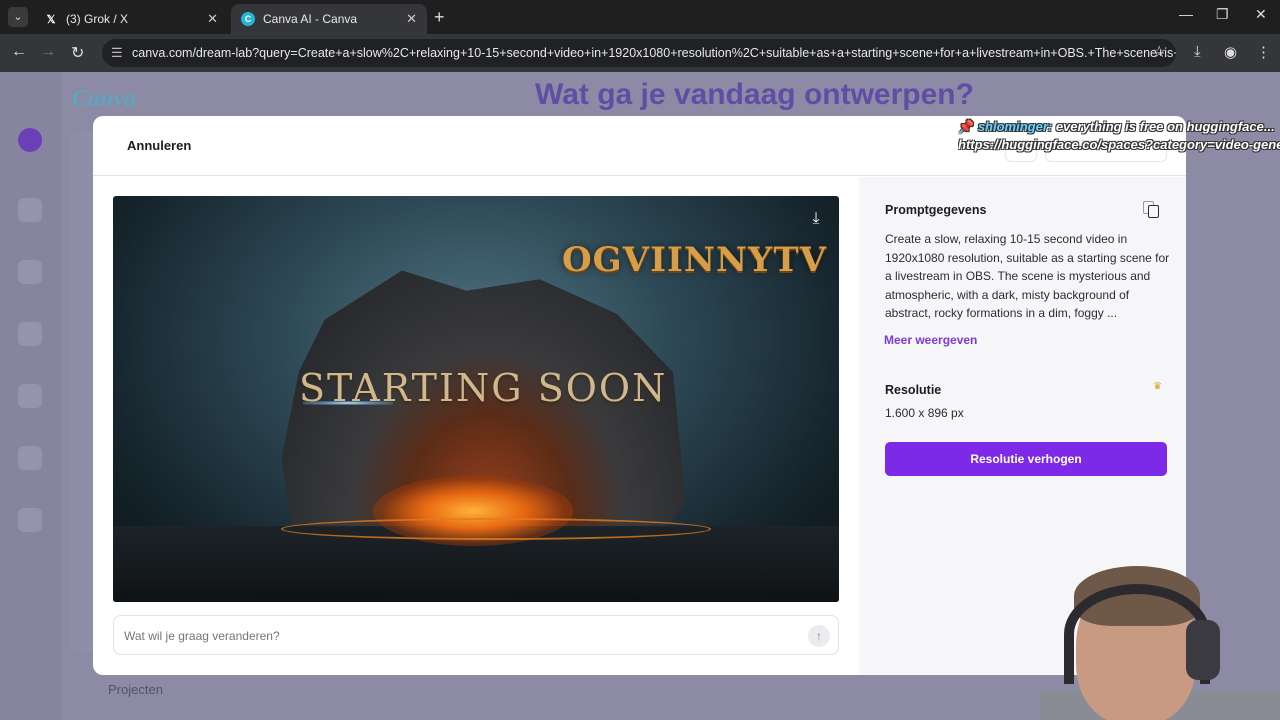 The image size is (1280, 720). I want to click on chat-username: shlominger:, so click(1015, 126).